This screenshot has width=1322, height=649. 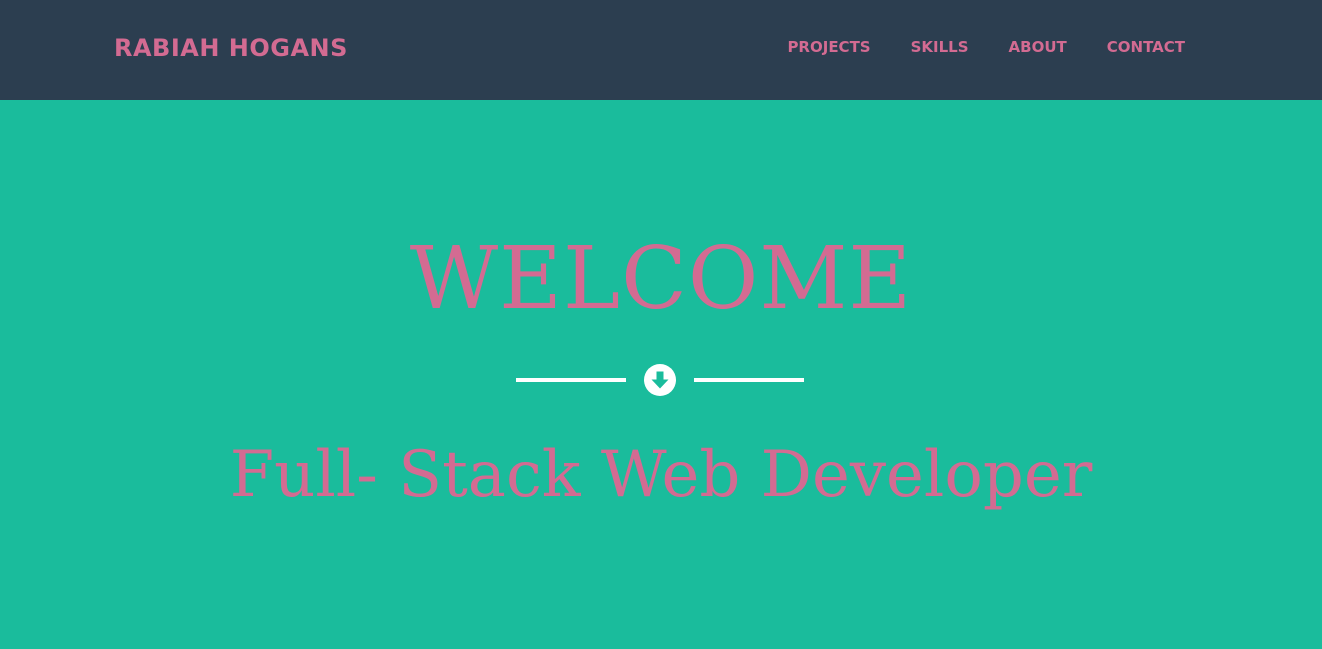 I want to click on hero-subtitle: Full- Stack Web Developer, so click(x=661, y=475).